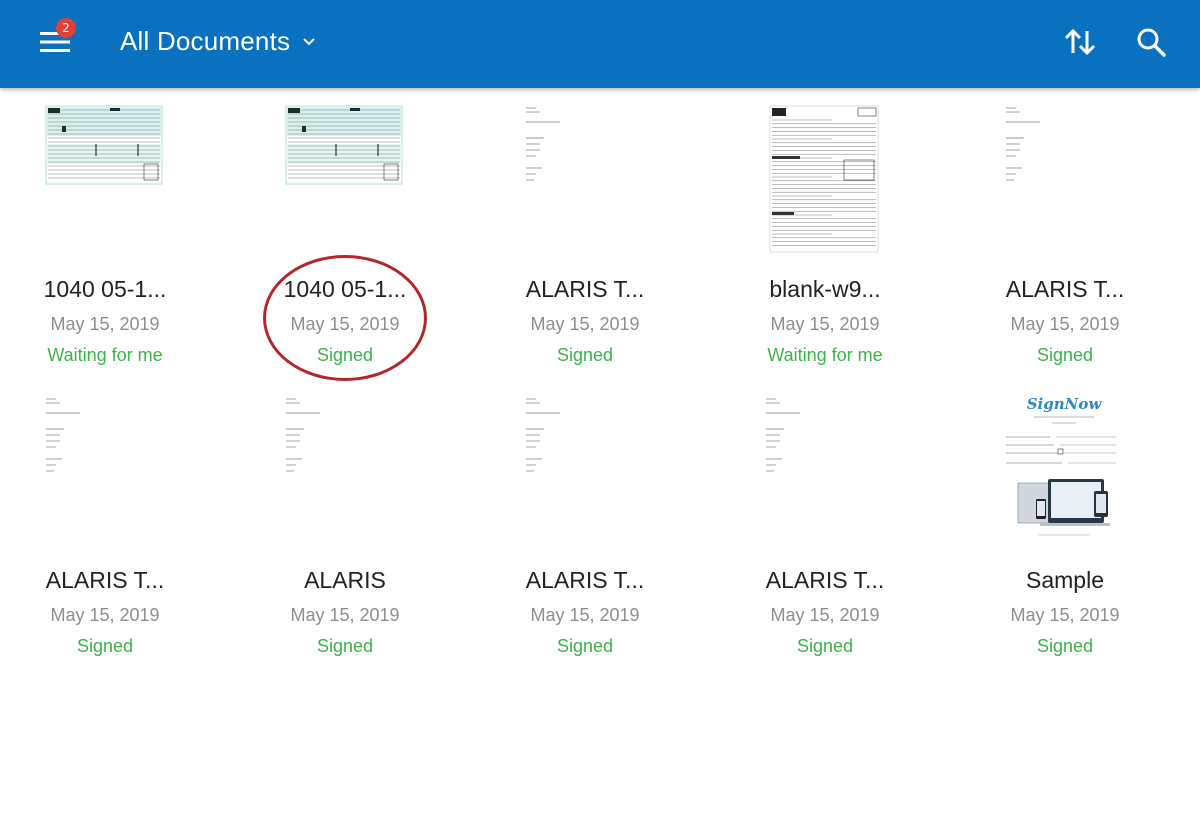 The width and height of the screenshot is (1200, 814). I want to click on document-card: SignNow Sample May 15, 2019 Signed, so click(1080, 532).